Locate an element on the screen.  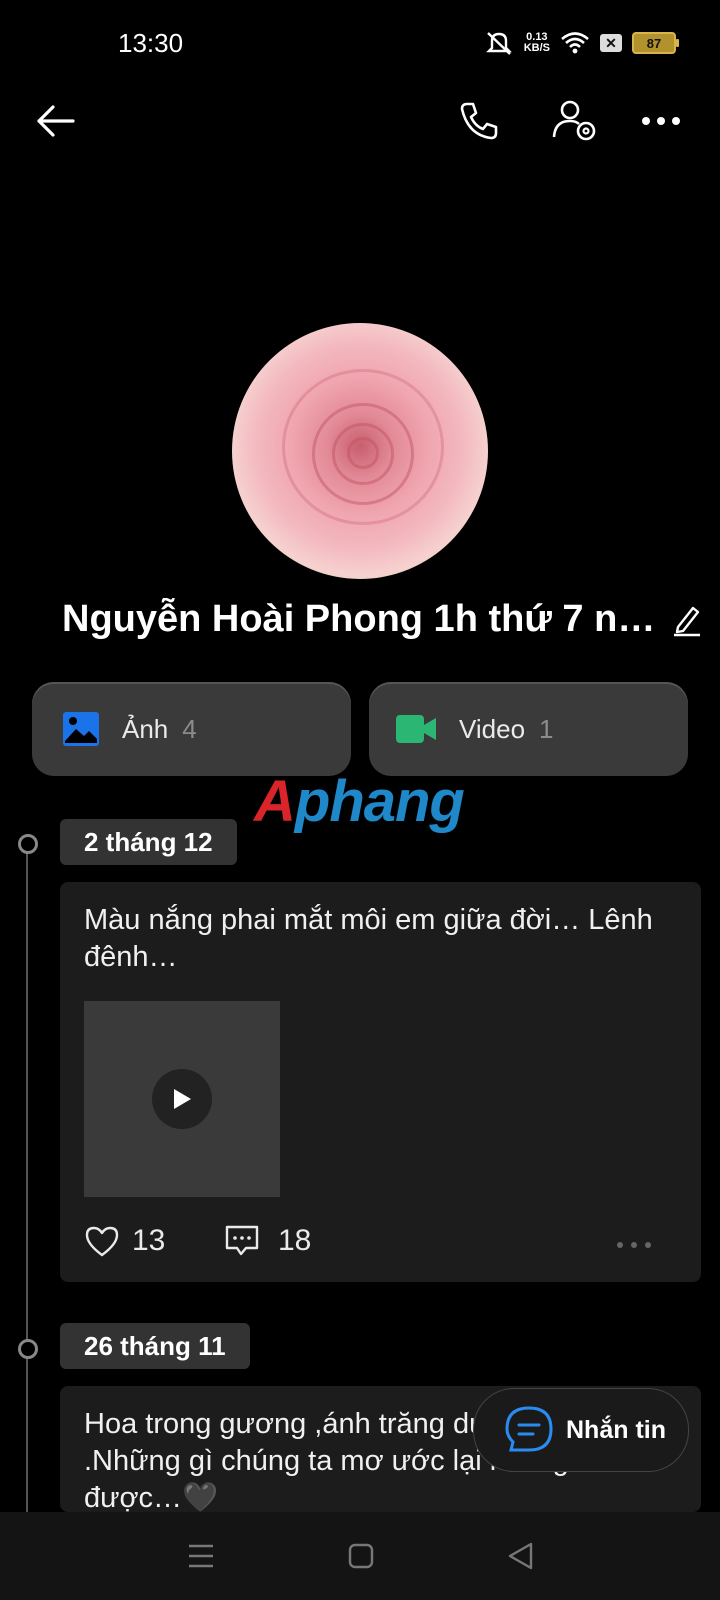
timeline-line is located at coordinates (27, 1177).